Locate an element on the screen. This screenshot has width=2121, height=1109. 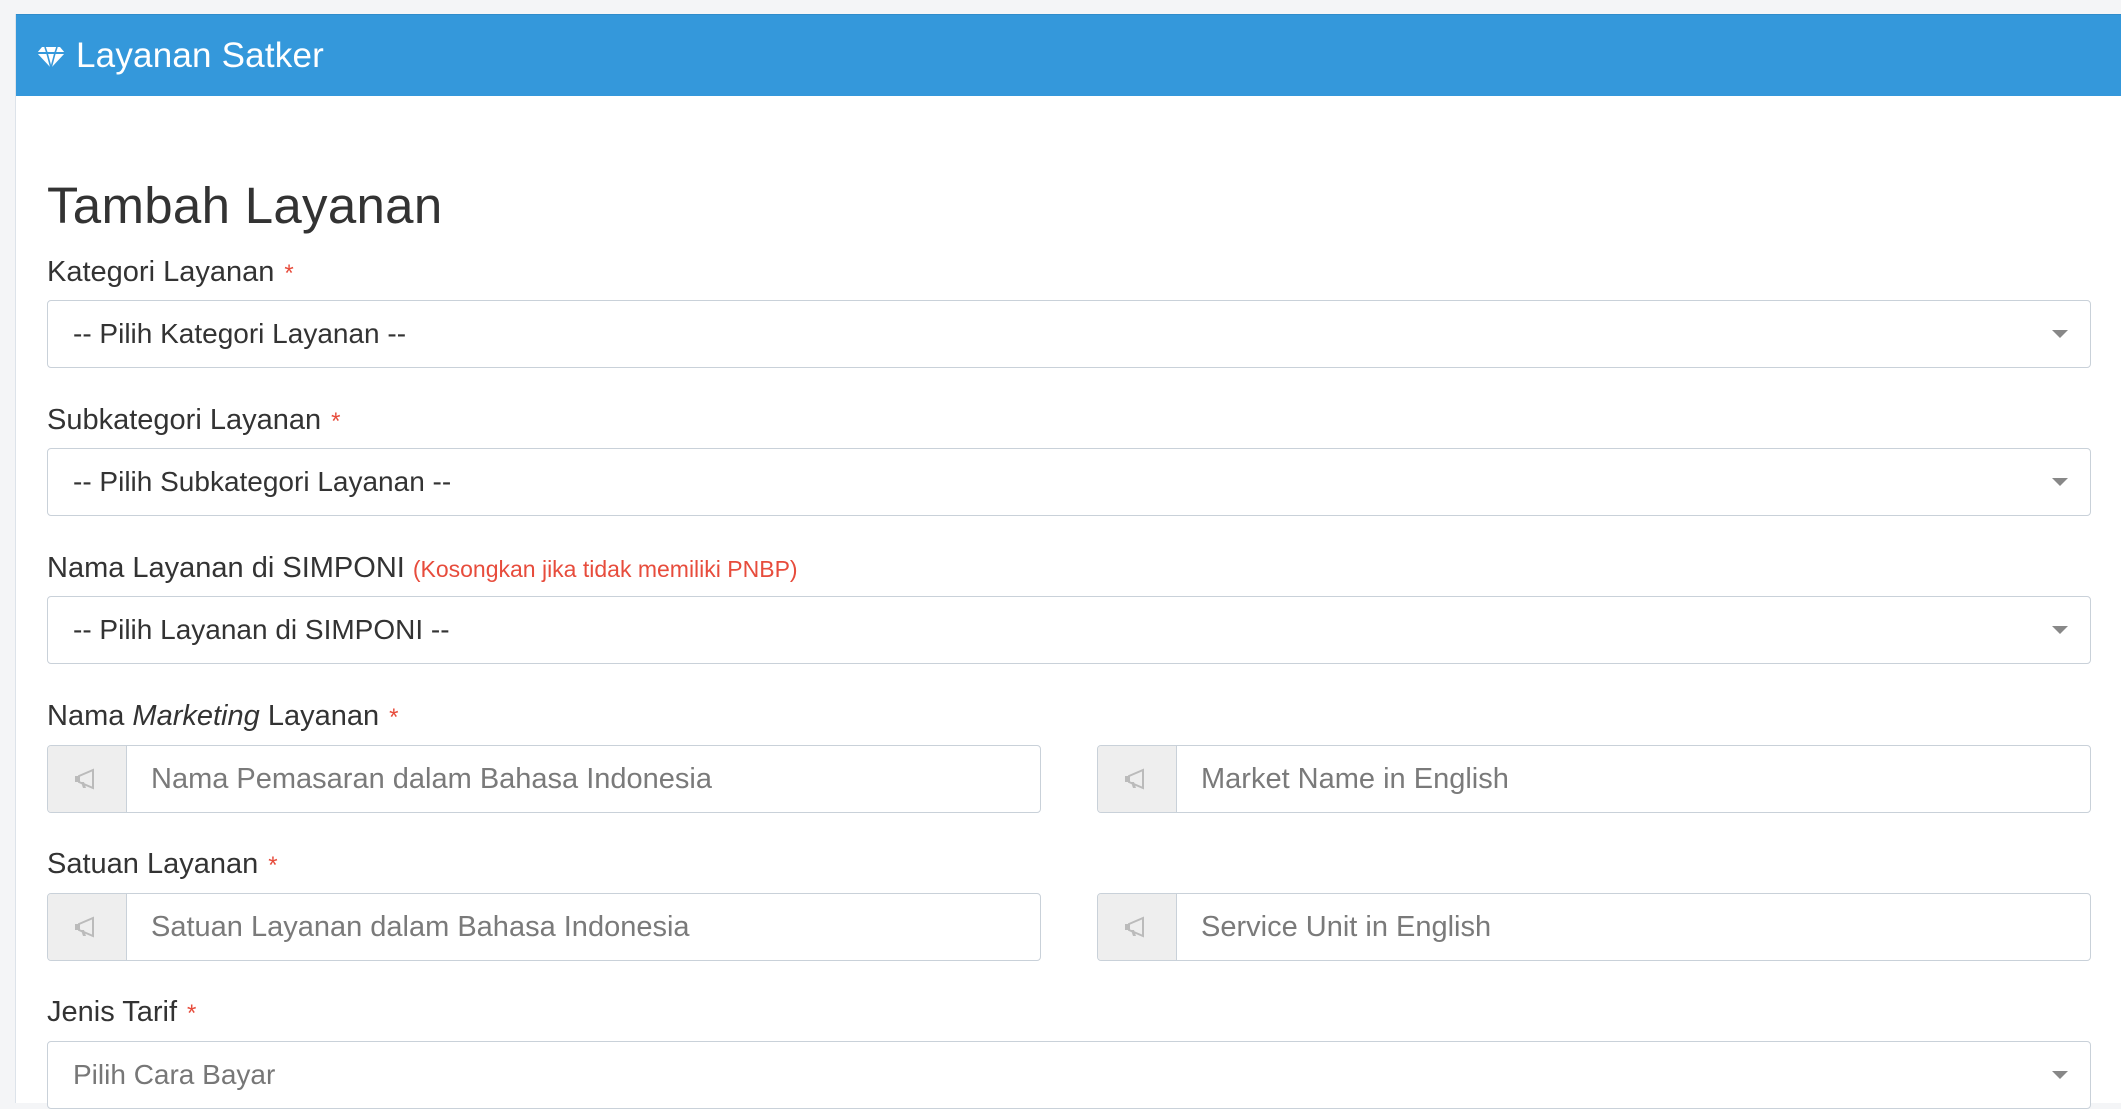
marketing-label-prefix: Nama is located at coordinates (86, 716).